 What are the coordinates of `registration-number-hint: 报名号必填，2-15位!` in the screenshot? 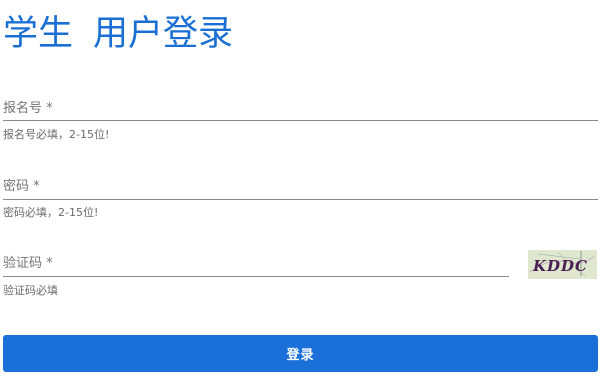 It's located at (56, 134).